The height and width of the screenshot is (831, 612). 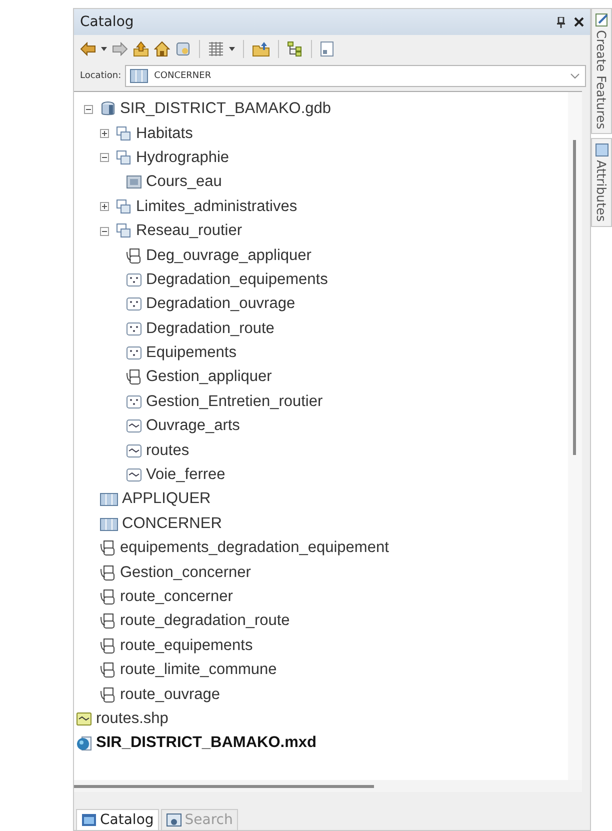 What do you see at coordinates (237, 279) in the screenshot?
I see `tree-item: Degradation_equipements` at bounding box center [237, 279].